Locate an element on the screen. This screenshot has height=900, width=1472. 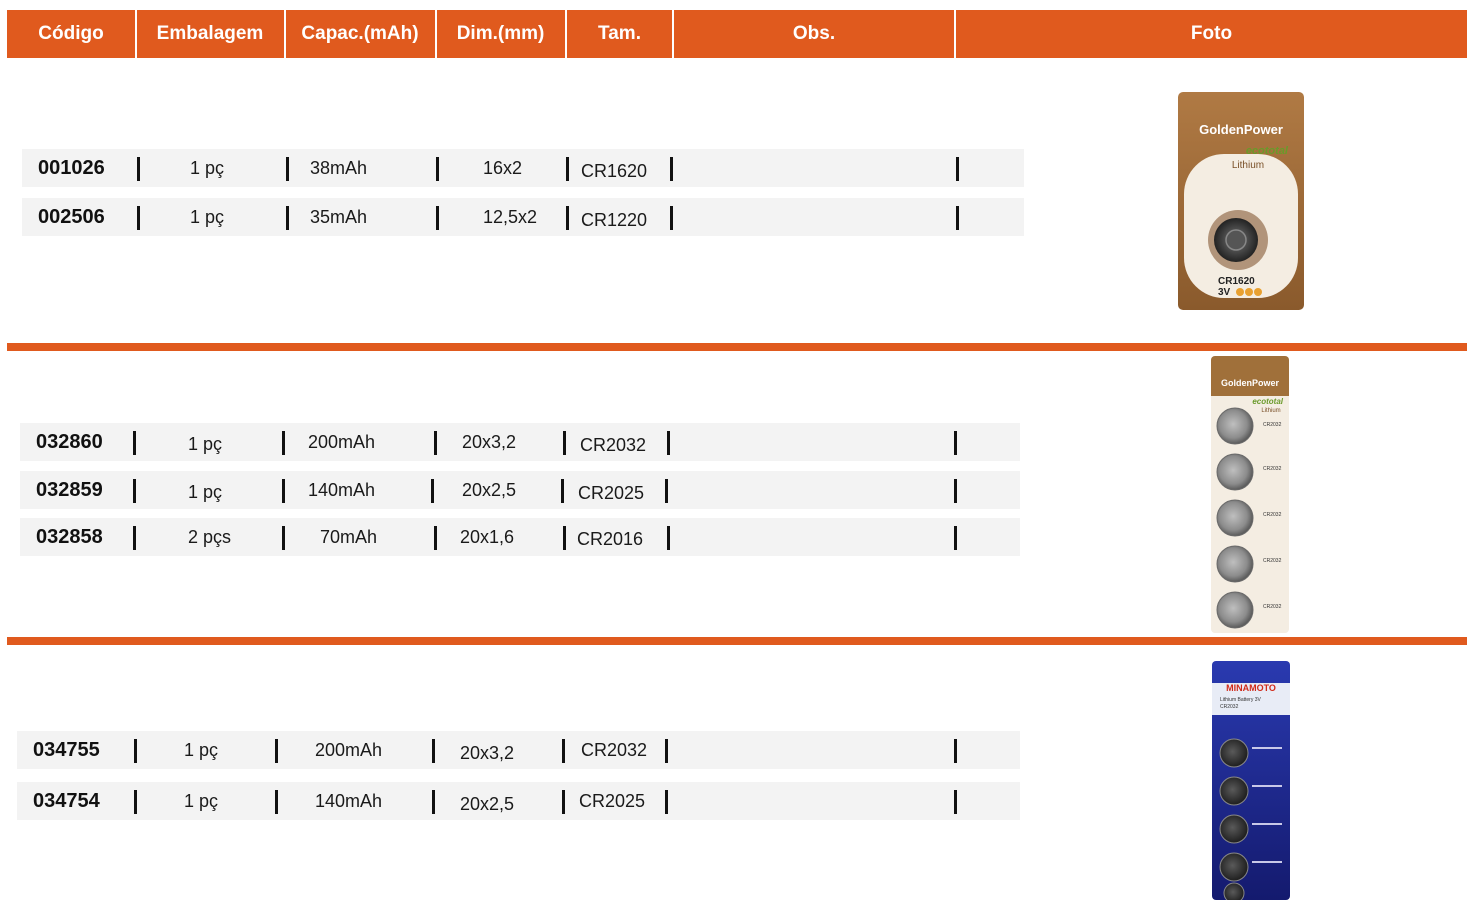
svg-text: MINAMOTO is located at coordinates (1251, 688).